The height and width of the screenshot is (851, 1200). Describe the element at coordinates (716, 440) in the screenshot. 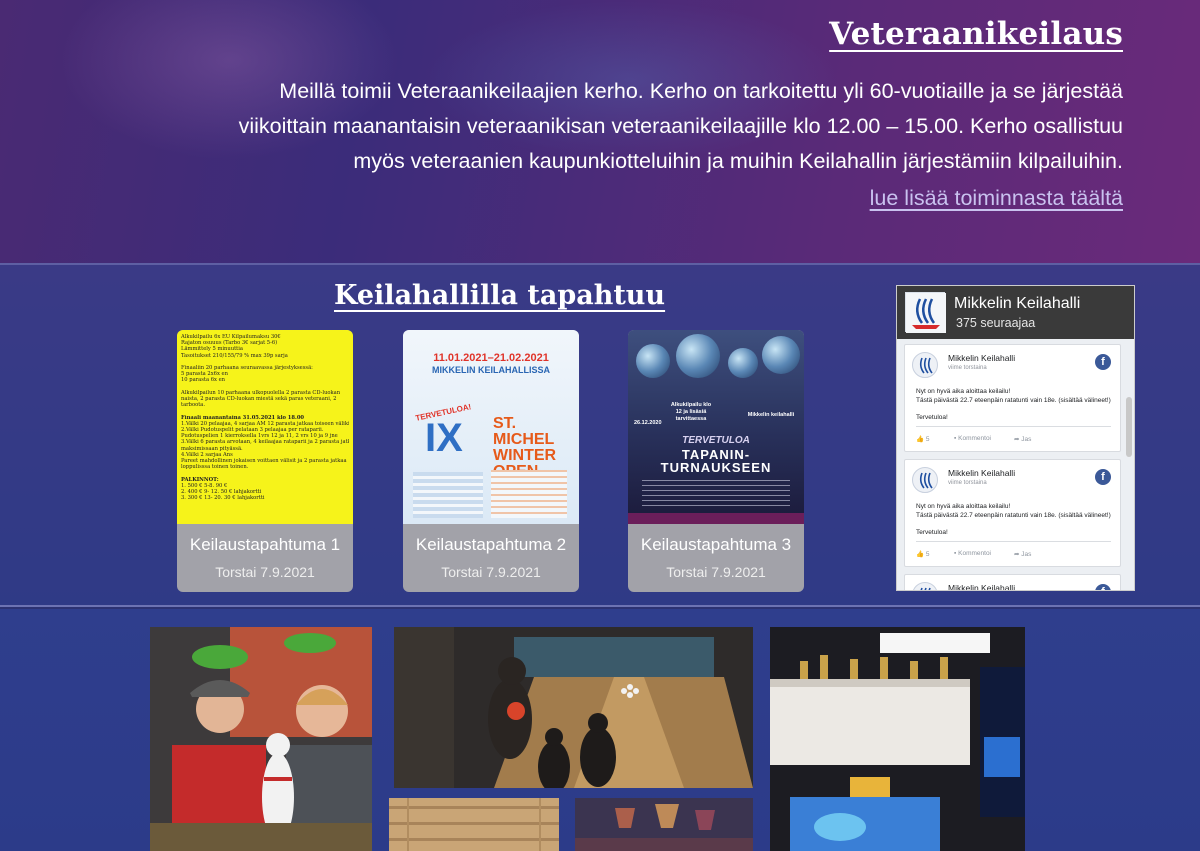

I see `poster-3-welcome: TERVETULOA` at that location.